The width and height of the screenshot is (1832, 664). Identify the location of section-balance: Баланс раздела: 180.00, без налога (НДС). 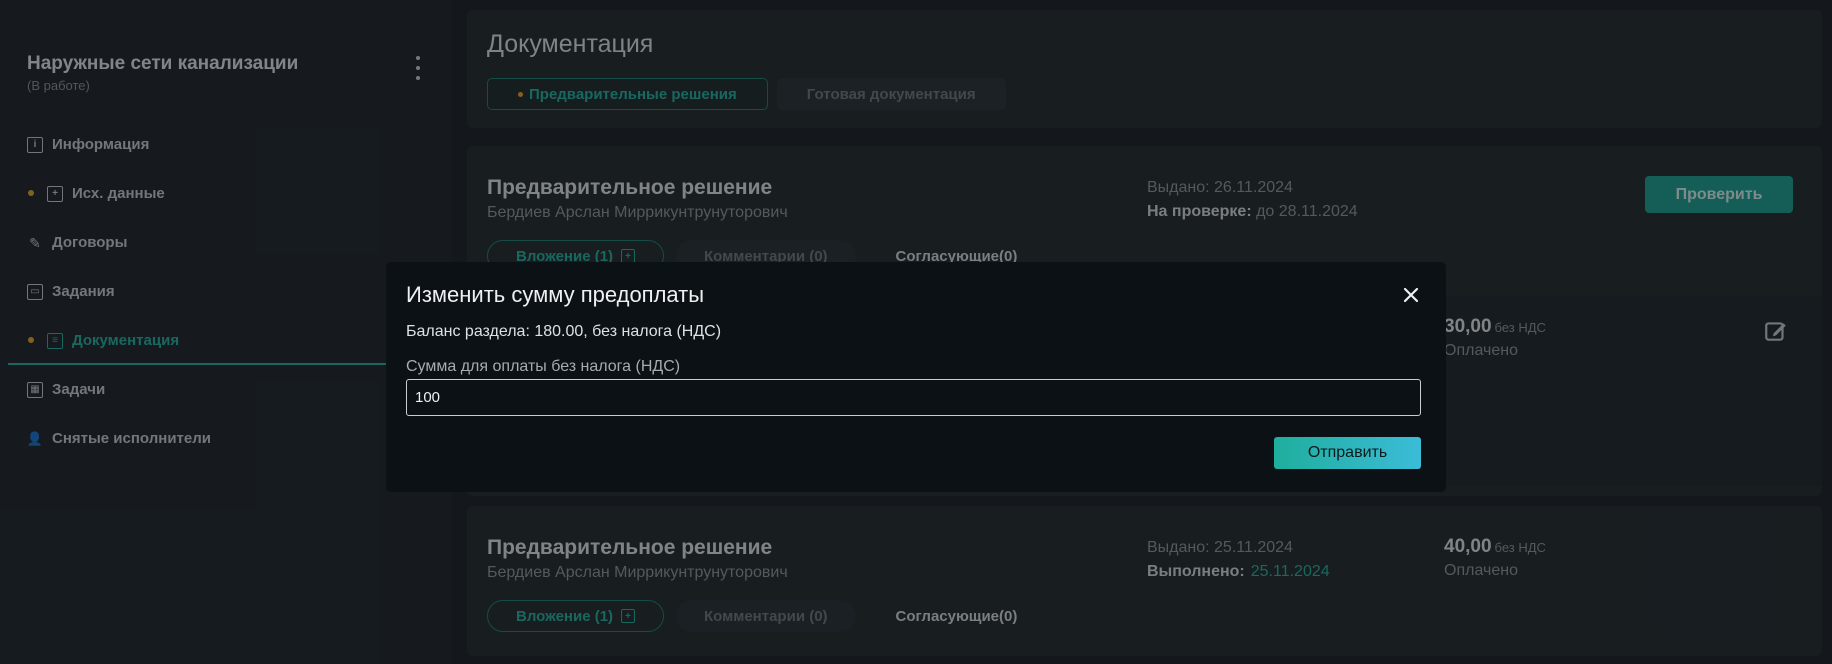
(564, 331).